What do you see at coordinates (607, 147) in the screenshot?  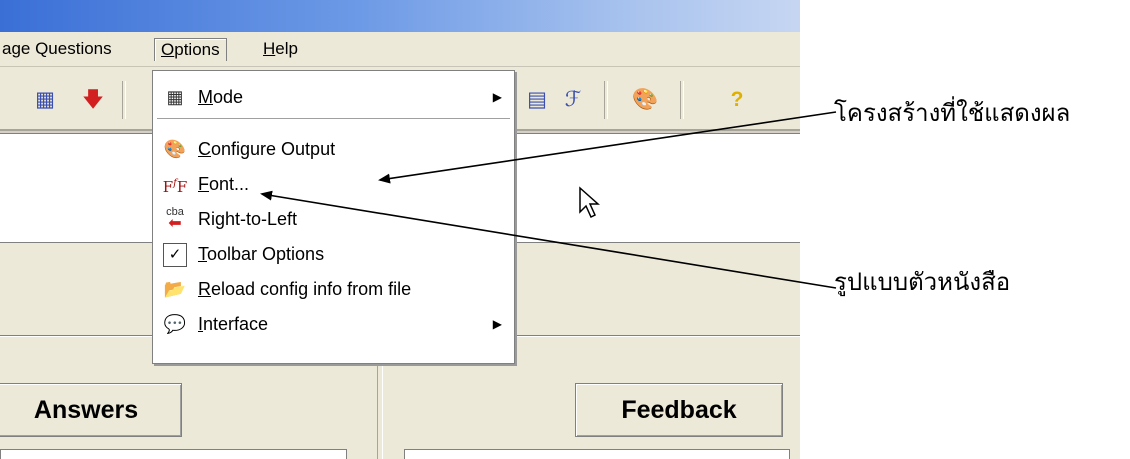 I see `output-structure-leader` at bounding box center [607, 147].